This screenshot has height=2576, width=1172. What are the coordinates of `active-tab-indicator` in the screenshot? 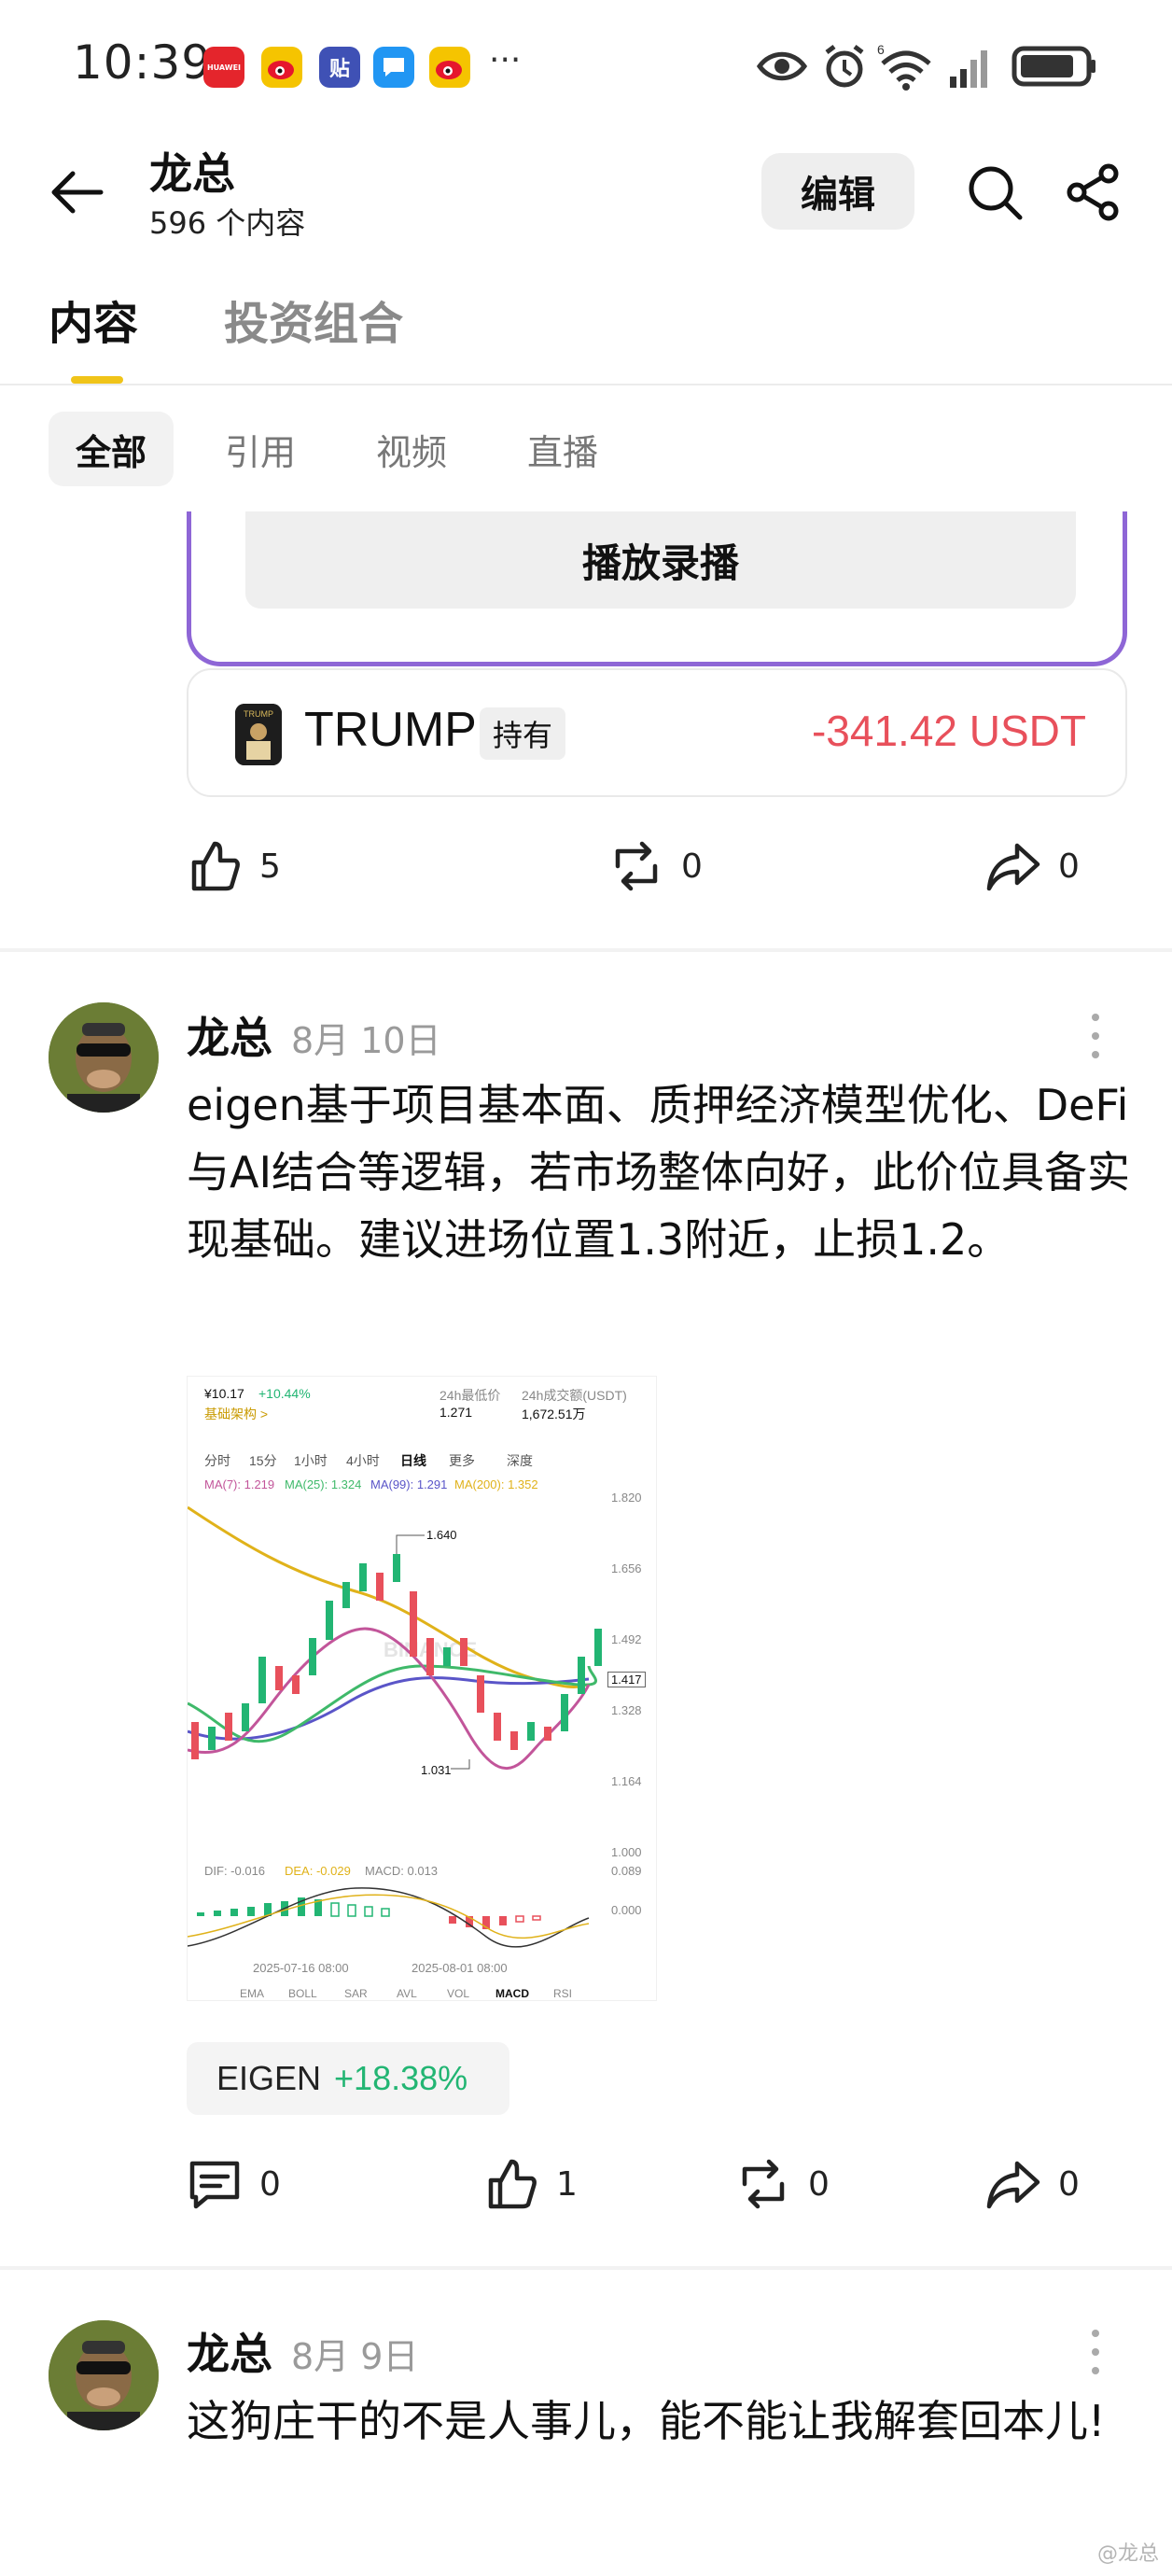 It's located at (97, 380).